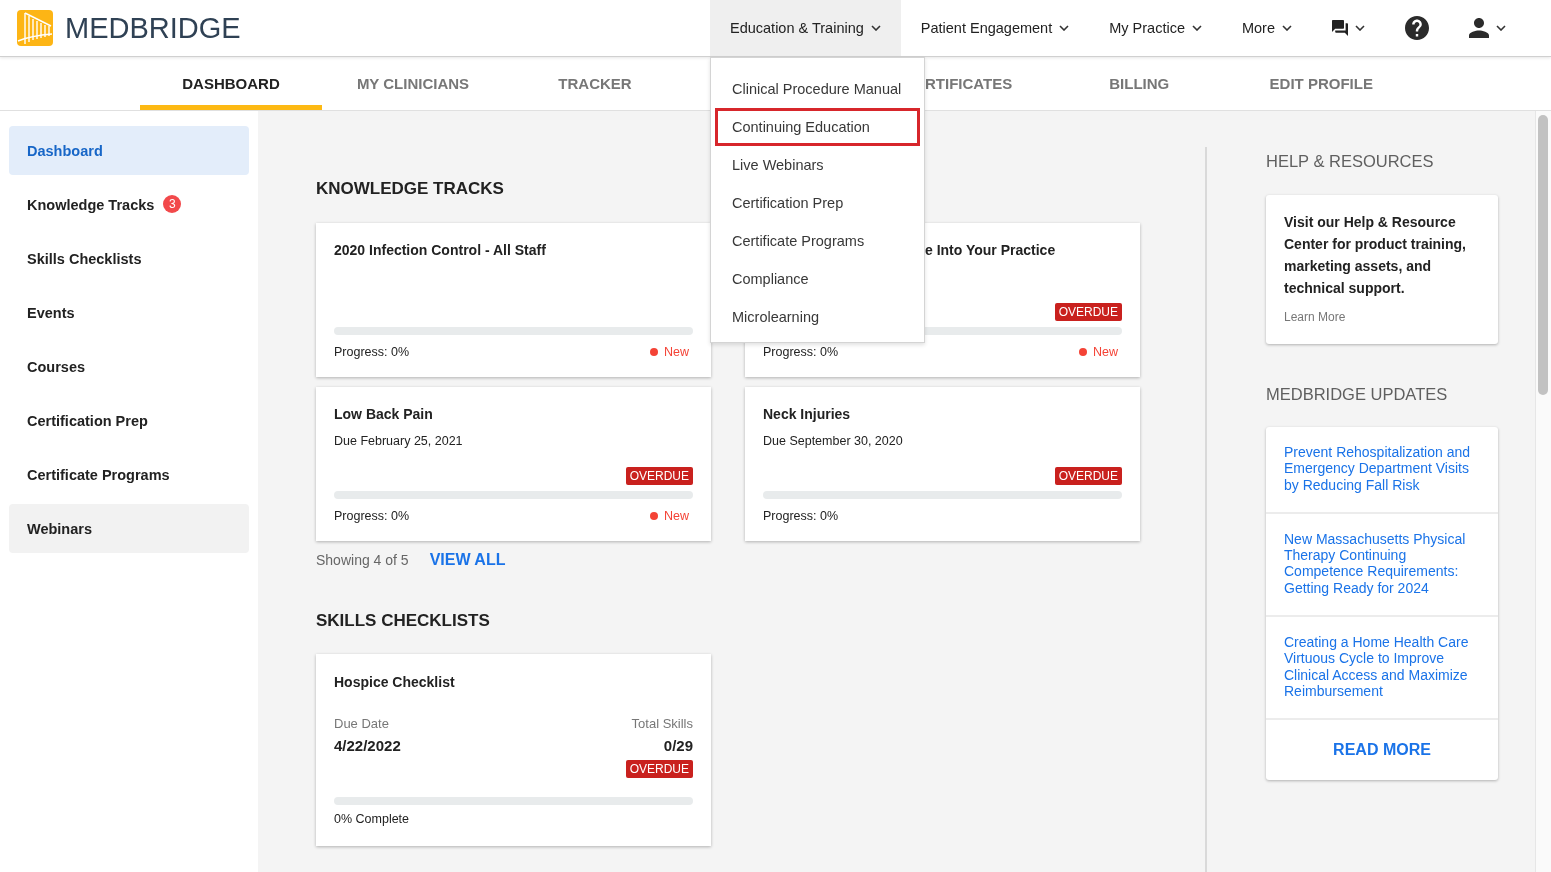 The image size is (1551, 872). What do you see at coordinates (153, 28) in the screenshot?
I see `logo-text: MEDBRIDGE` at bounding box center [153, 28].